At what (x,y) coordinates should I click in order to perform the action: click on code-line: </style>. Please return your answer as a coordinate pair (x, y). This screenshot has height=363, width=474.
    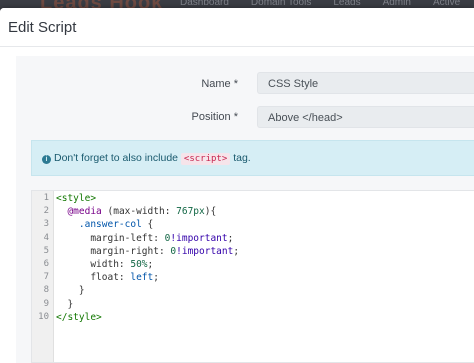
    Looking at the image, I should click on (79, 317).